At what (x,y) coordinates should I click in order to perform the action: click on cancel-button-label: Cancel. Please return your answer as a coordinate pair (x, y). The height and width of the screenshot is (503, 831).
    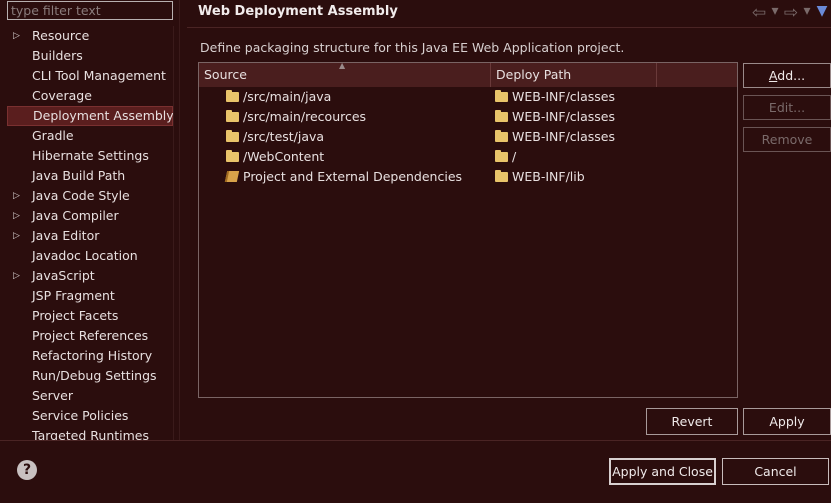
    Looking at the image, I should click on (775, 471).